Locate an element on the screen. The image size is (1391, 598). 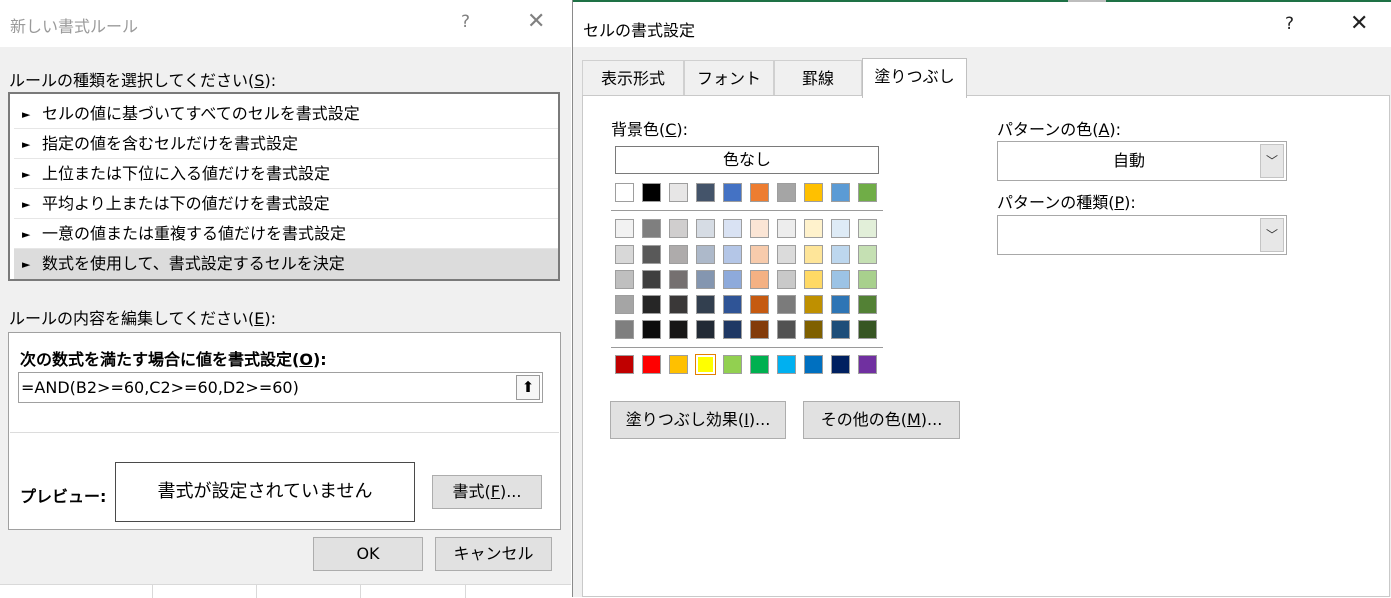
collapse-dialog-button: ⬆ is located at coordinates (528, 387).